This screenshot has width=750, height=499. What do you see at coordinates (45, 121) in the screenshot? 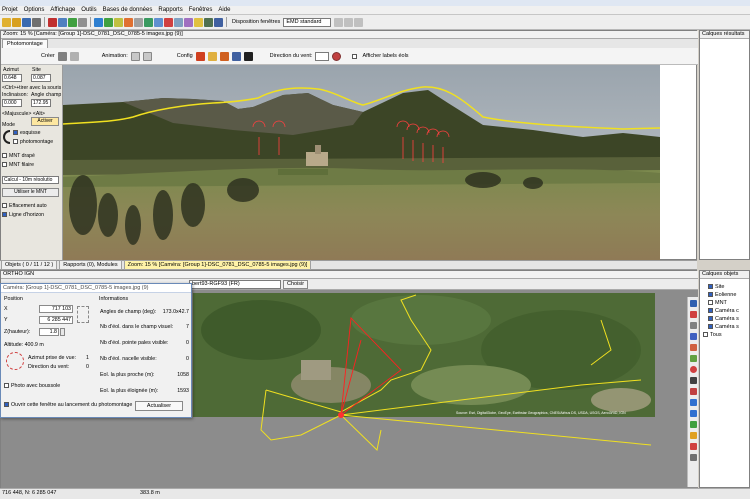
I see `activate-button: Activer` at bounding box center [45, 121].